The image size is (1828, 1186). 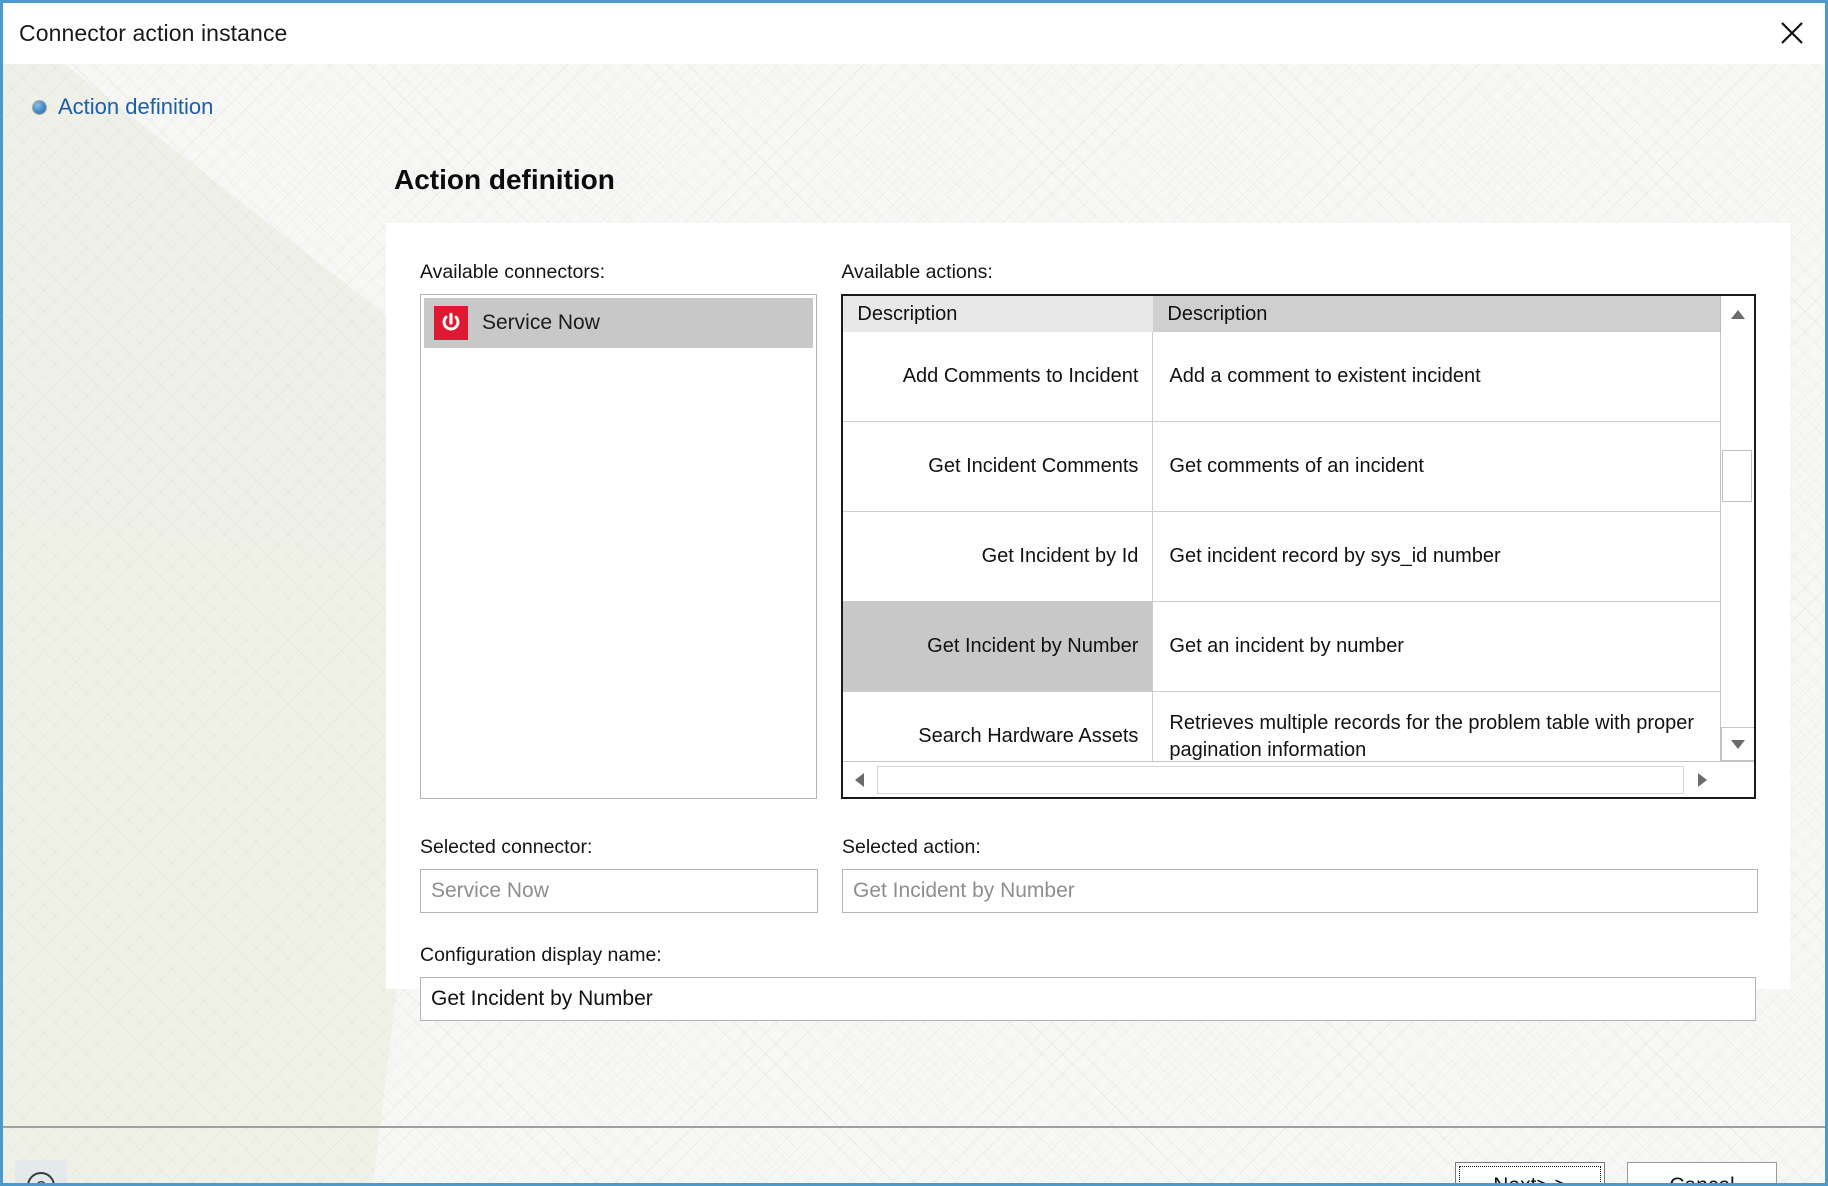 What do you see at coordinates (451, 323) in the screenshot?
I see `power-icon` at bounding box center [451, 323].